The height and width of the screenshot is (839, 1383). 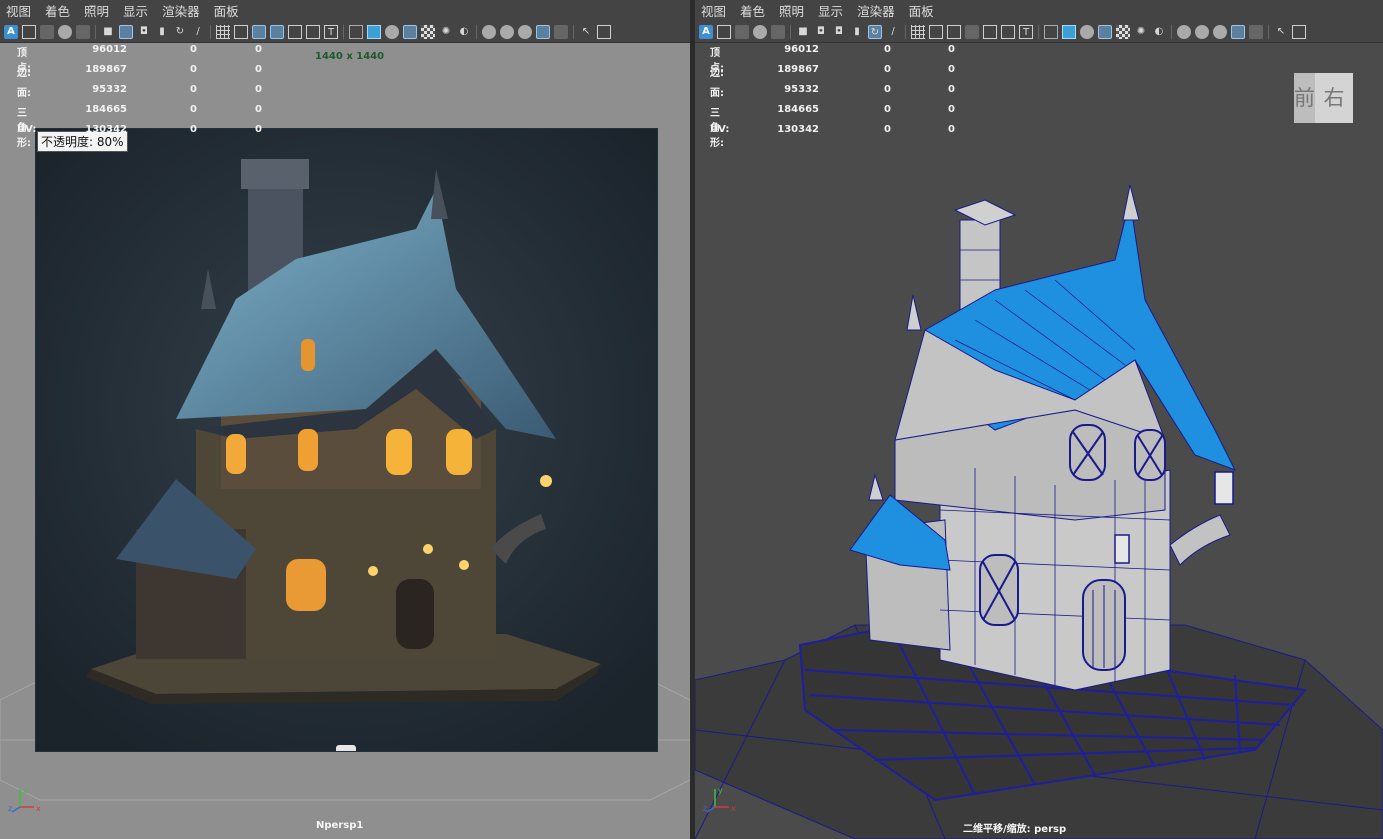 I want to click on hud-value: 184665, so click(x=106, y=109).